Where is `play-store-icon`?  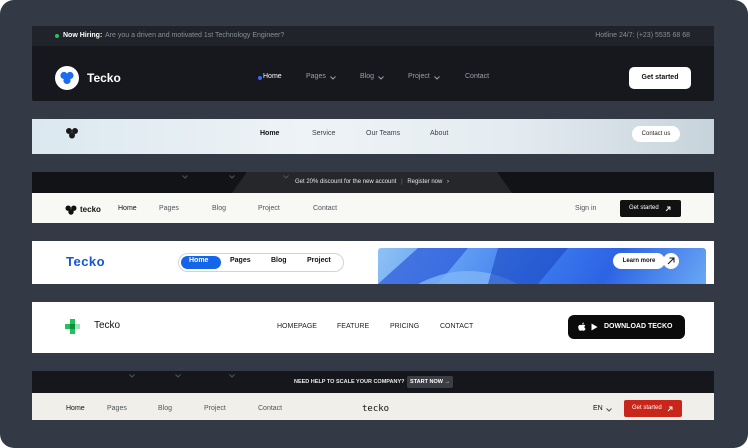 play-store-icon is located at coordinates (594, 327).